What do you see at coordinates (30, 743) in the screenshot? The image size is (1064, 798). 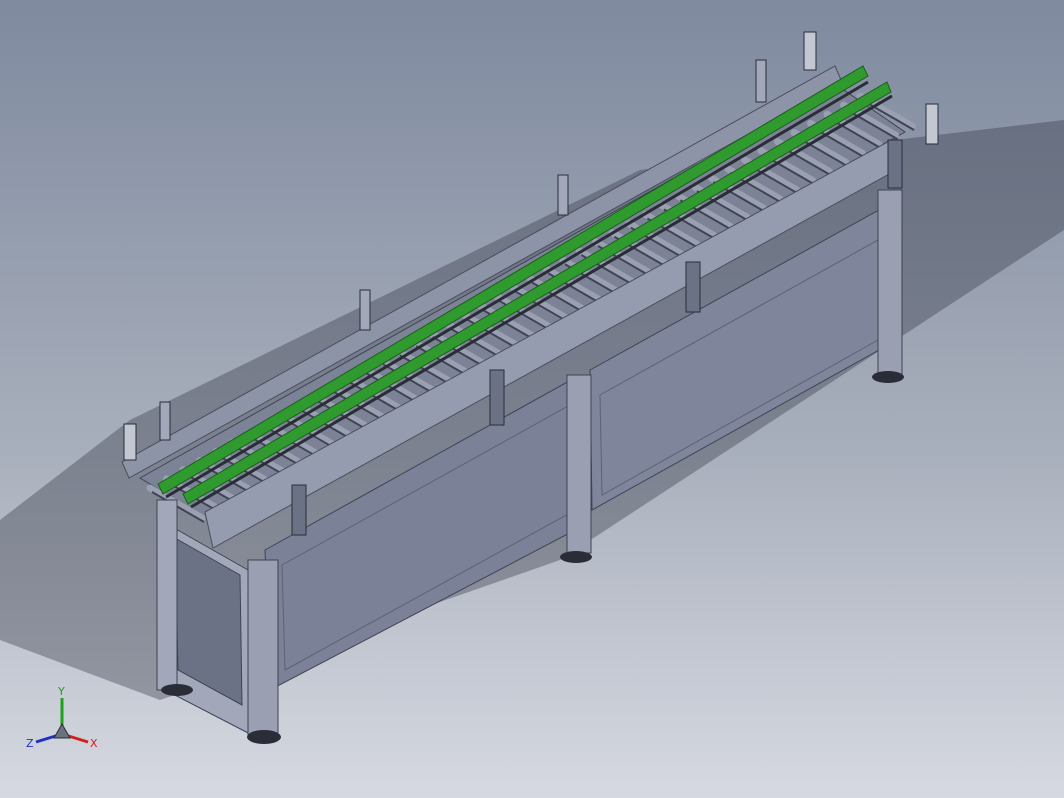 I see `triad-z-label: Z` at bounding box center [30, 743].